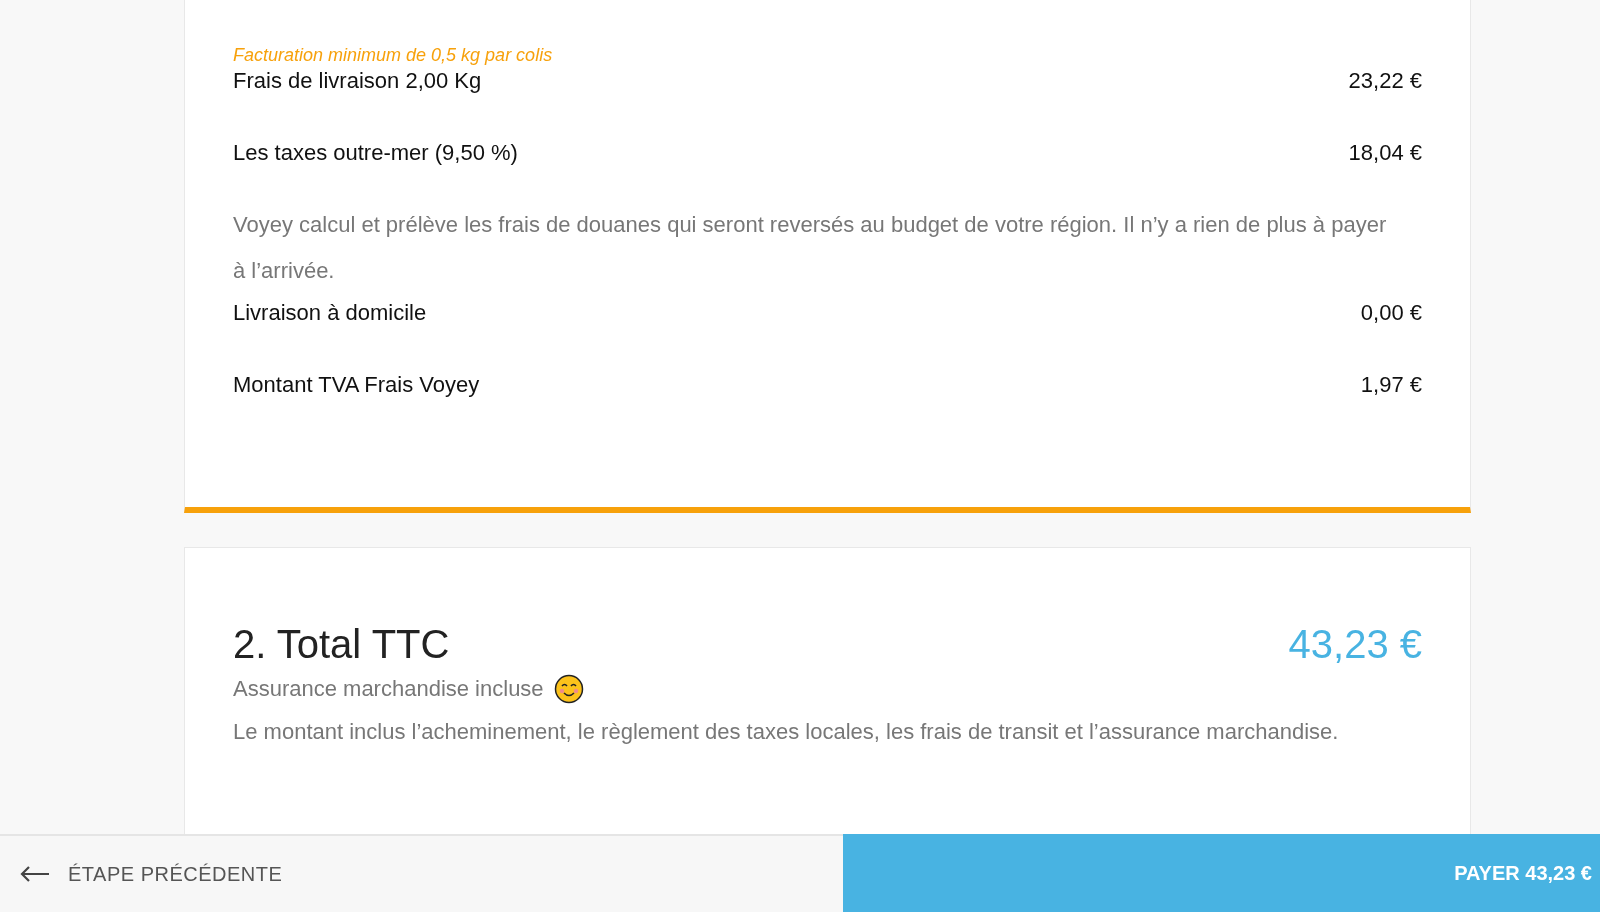 This screenshot has width=1600, height=912. What do you see at coordinates (356, 385) in the screenshot?
I see `charge-label: Montant TVA Frais Voyey` at bounding box center [356, 385].